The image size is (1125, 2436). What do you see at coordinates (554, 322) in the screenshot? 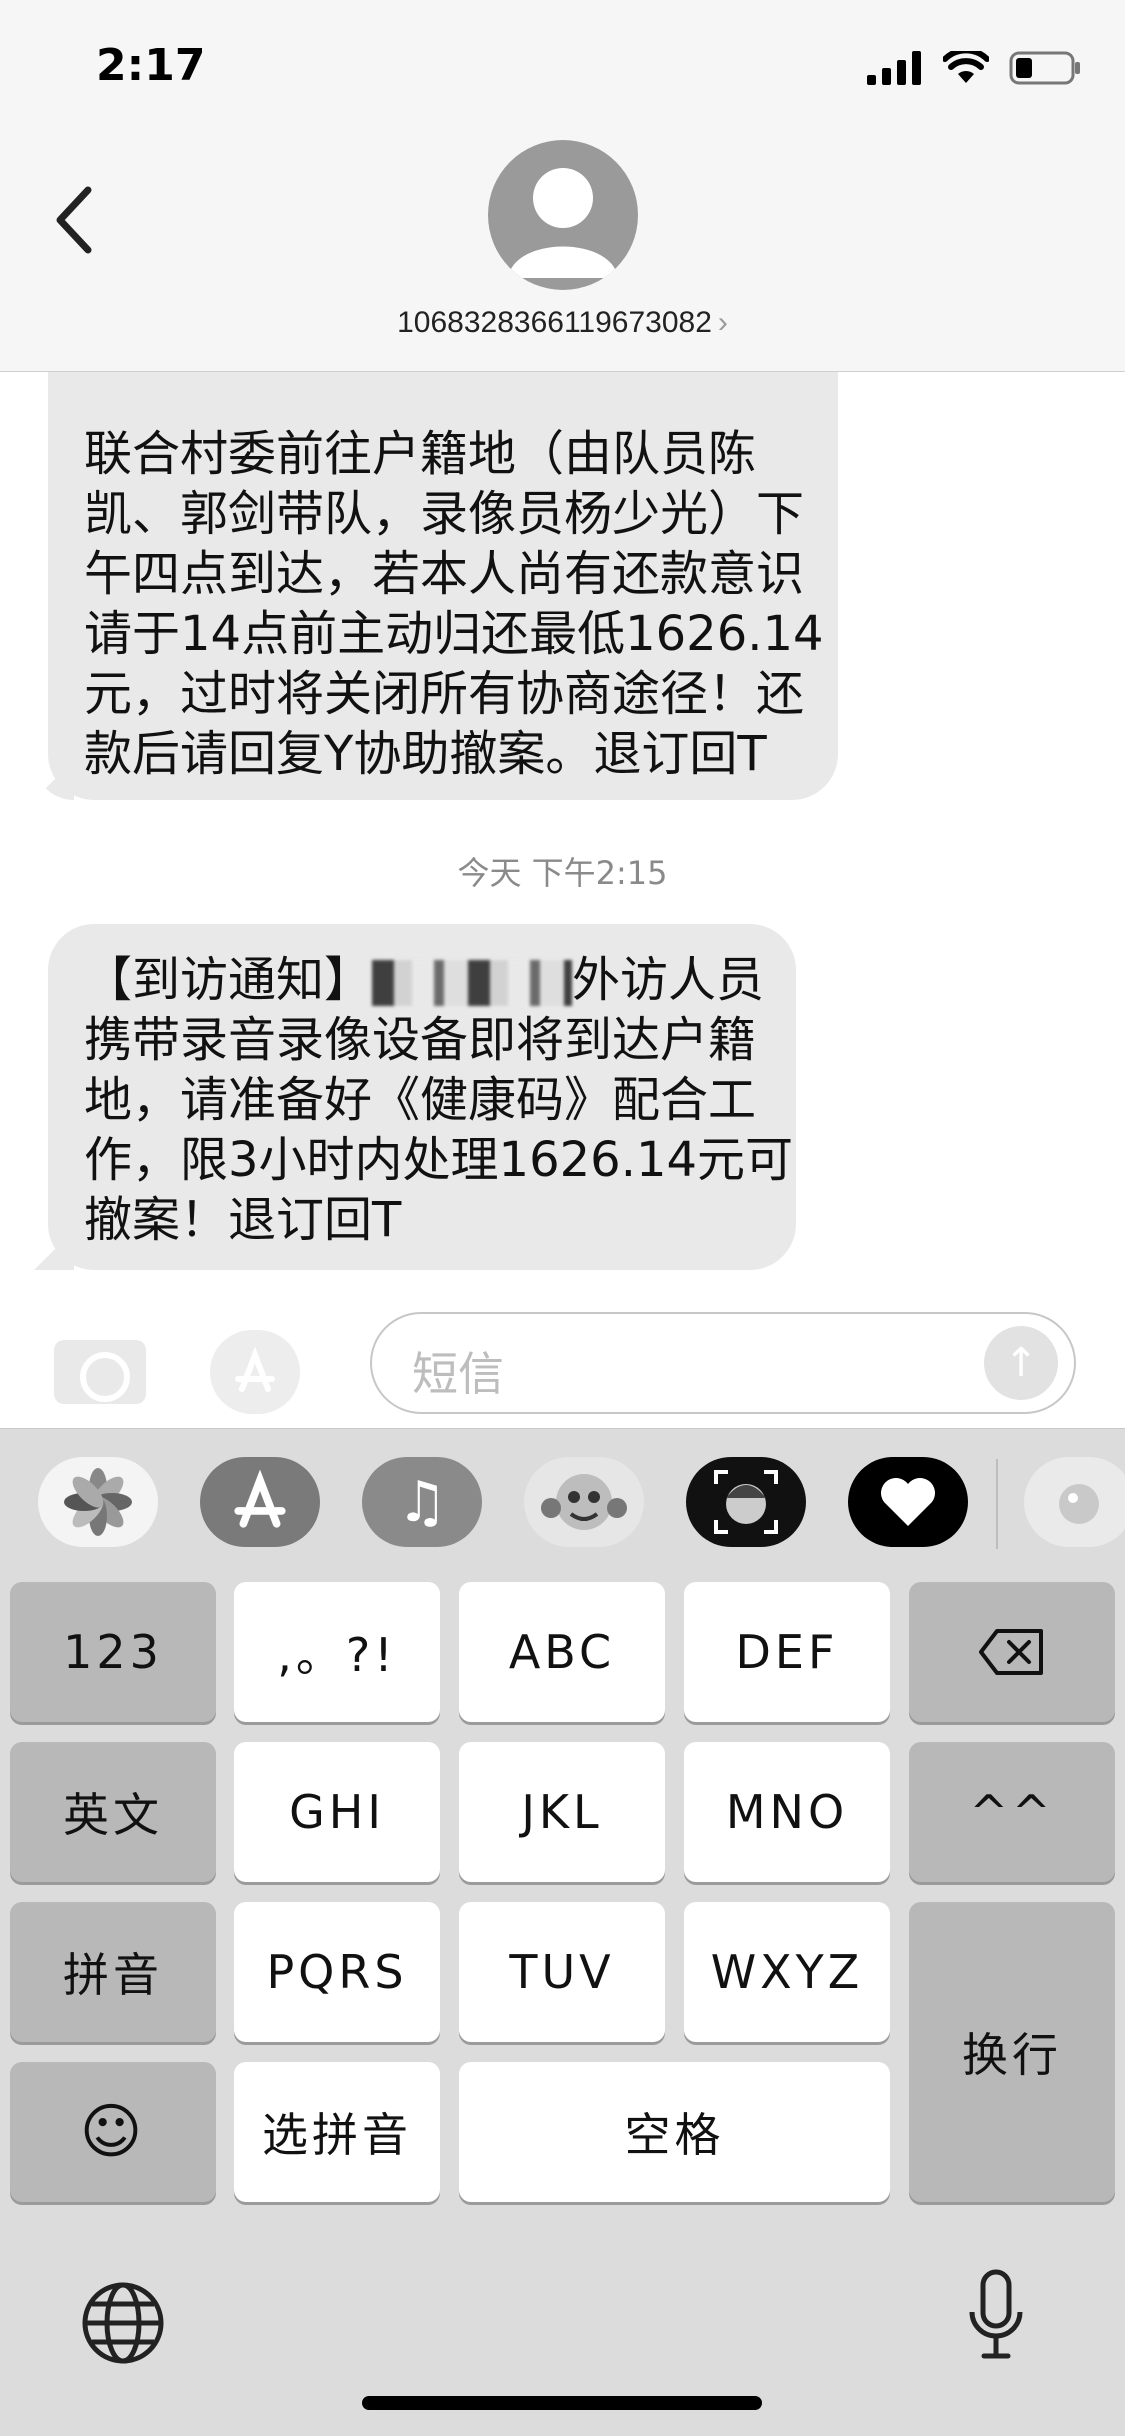
I see `contact-number-text: 1068328366119673082` at bounding box center [554, 322].